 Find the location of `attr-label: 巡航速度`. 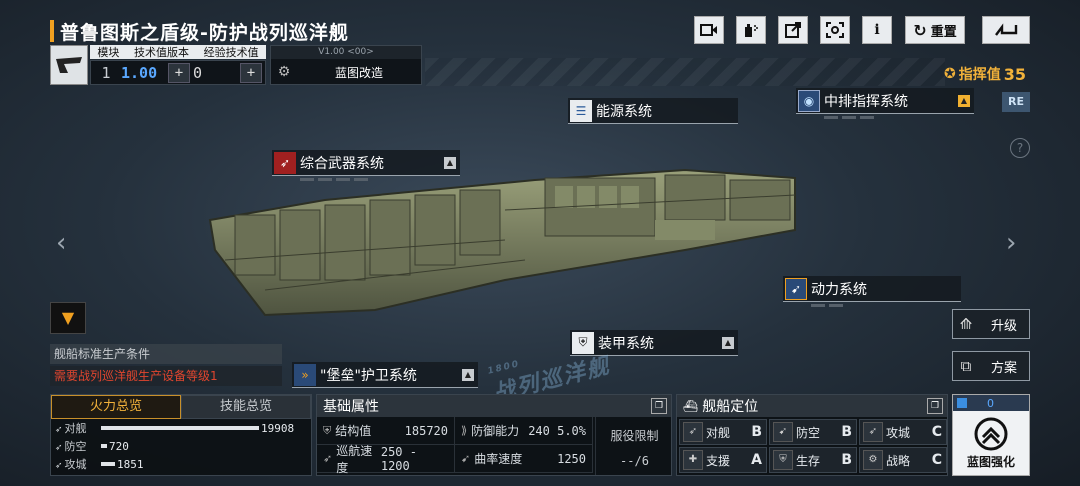

attr-label: 巡航速度 is located at coordinates (354, 459).